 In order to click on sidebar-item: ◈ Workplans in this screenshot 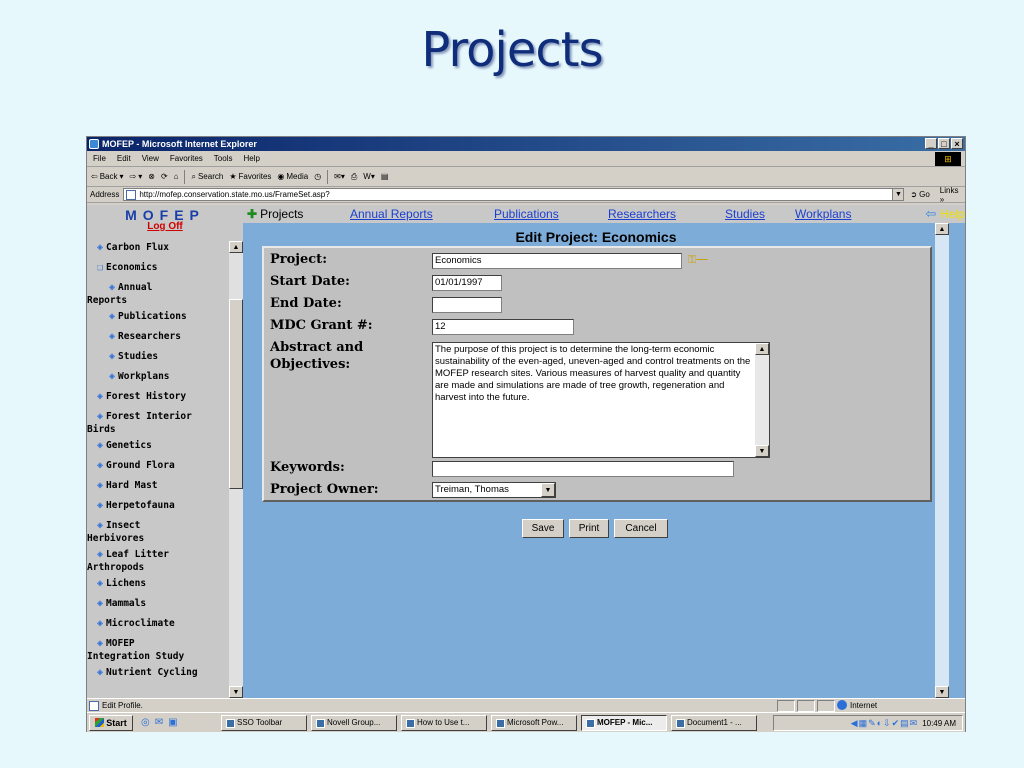, I will do `click(139, 376)`.